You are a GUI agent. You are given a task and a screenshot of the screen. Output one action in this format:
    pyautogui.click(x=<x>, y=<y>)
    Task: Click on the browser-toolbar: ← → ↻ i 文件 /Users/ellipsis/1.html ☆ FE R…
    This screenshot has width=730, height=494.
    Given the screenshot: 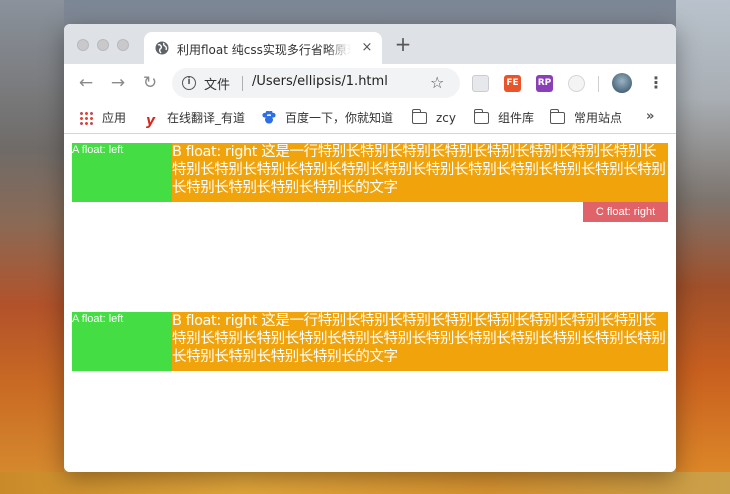 What is the action you would take?
    pyautogui.click(x=370, y=83)
    